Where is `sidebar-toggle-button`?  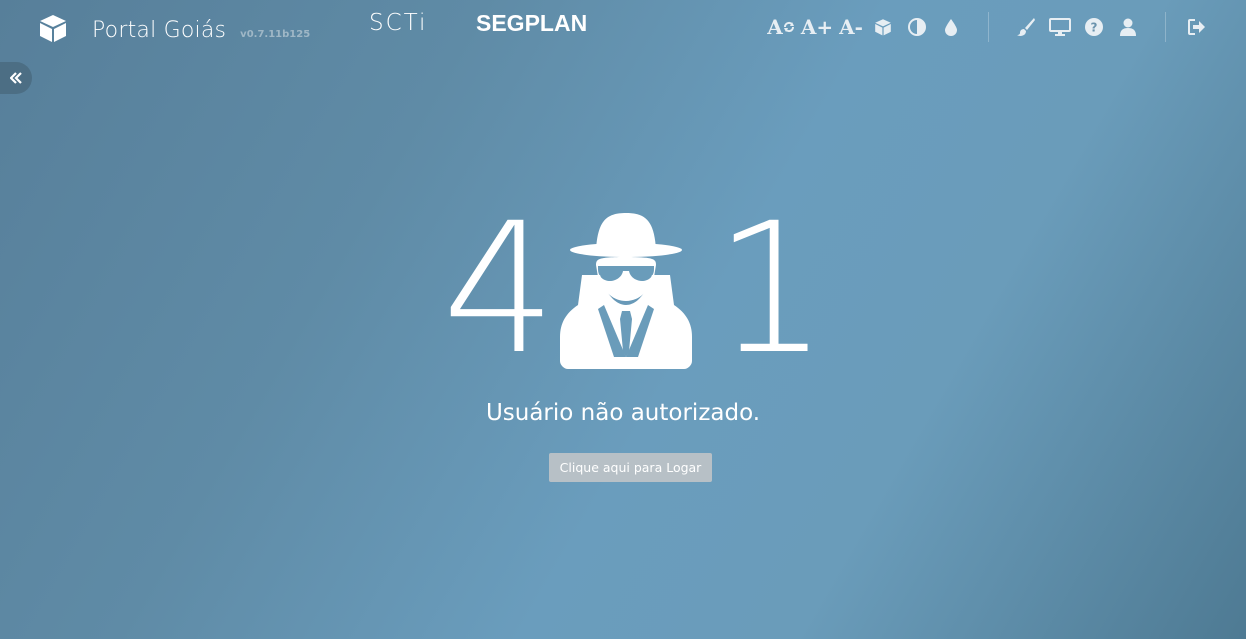
sidebar-toggle-button is located at coordinates (16, 78).